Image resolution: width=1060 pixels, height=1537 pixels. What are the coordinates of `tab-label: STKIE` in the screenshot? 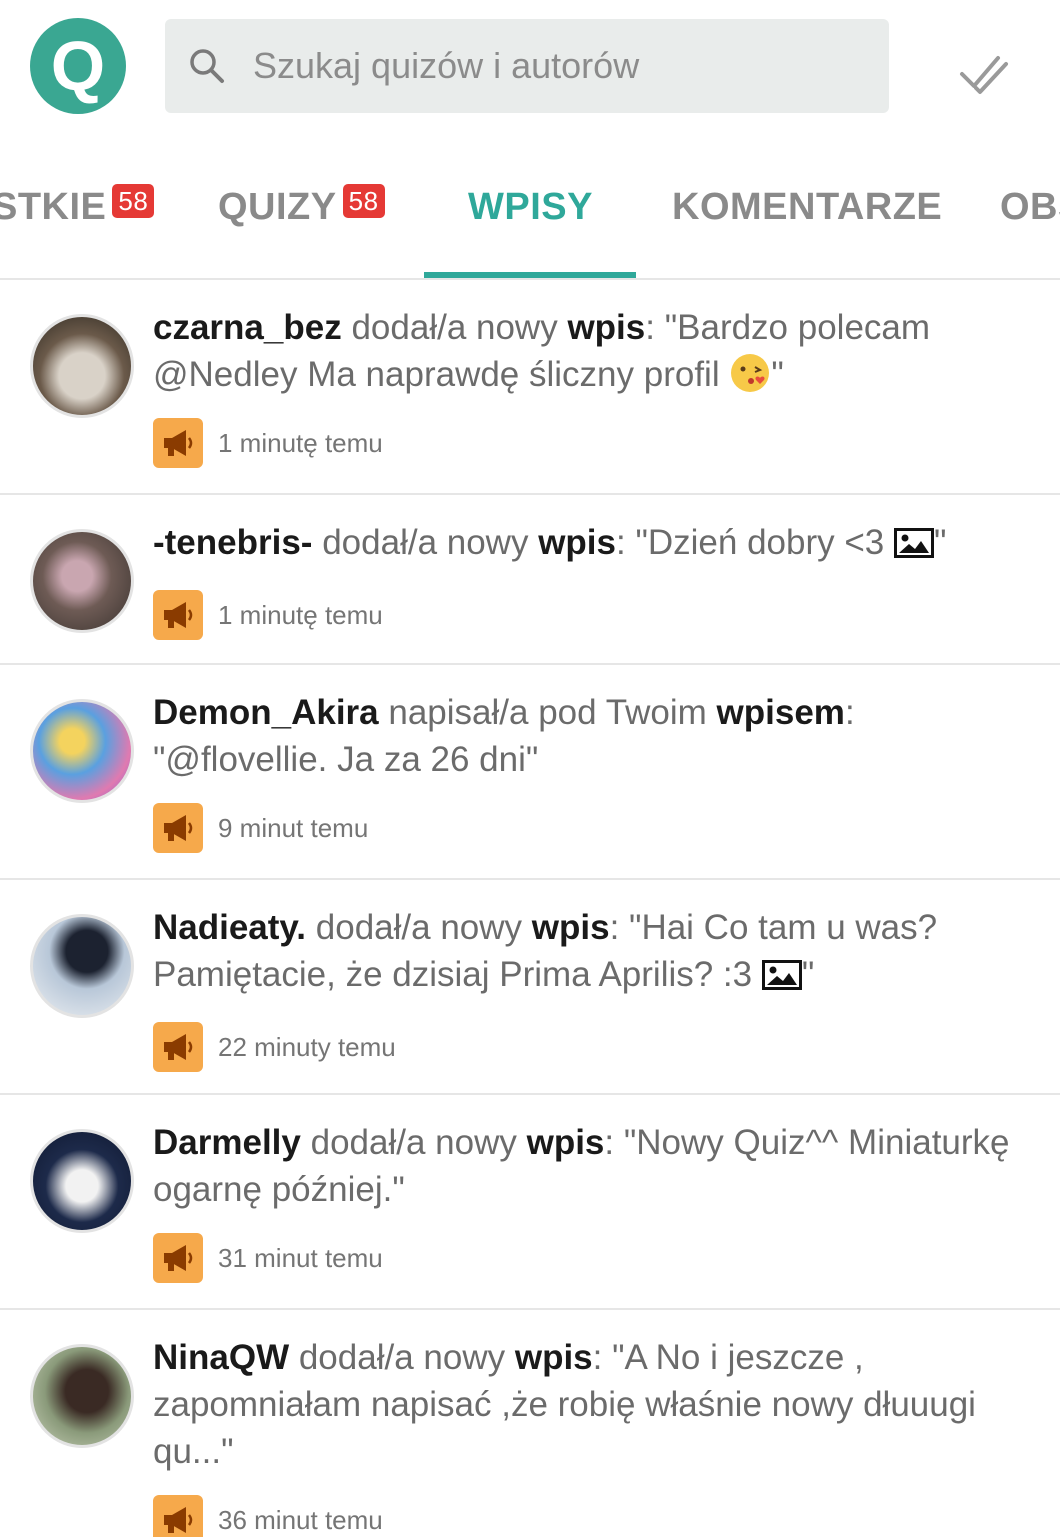 It's located at (53, 207).